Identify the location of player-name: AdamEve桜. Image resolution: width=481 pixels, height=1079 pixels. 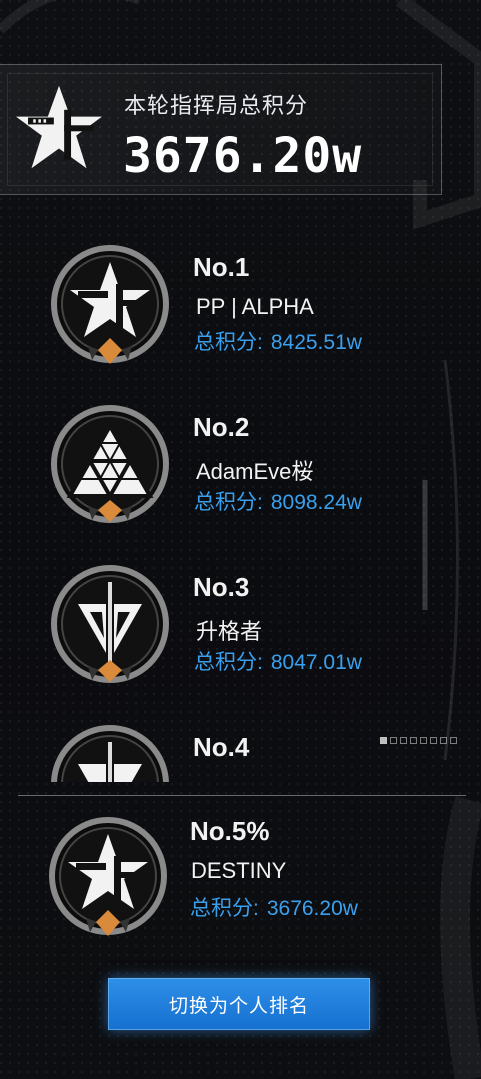
(255, 471).